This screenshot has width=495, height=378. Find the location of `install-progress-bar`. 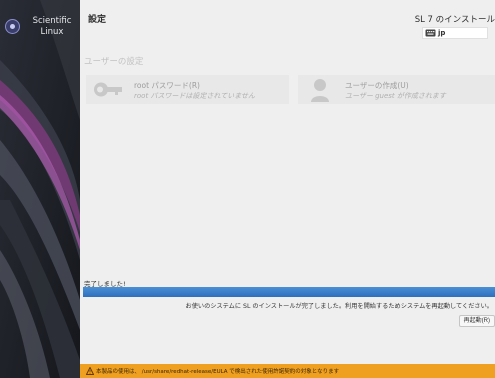

install-progress-bar is located at coordinates (289, 292).